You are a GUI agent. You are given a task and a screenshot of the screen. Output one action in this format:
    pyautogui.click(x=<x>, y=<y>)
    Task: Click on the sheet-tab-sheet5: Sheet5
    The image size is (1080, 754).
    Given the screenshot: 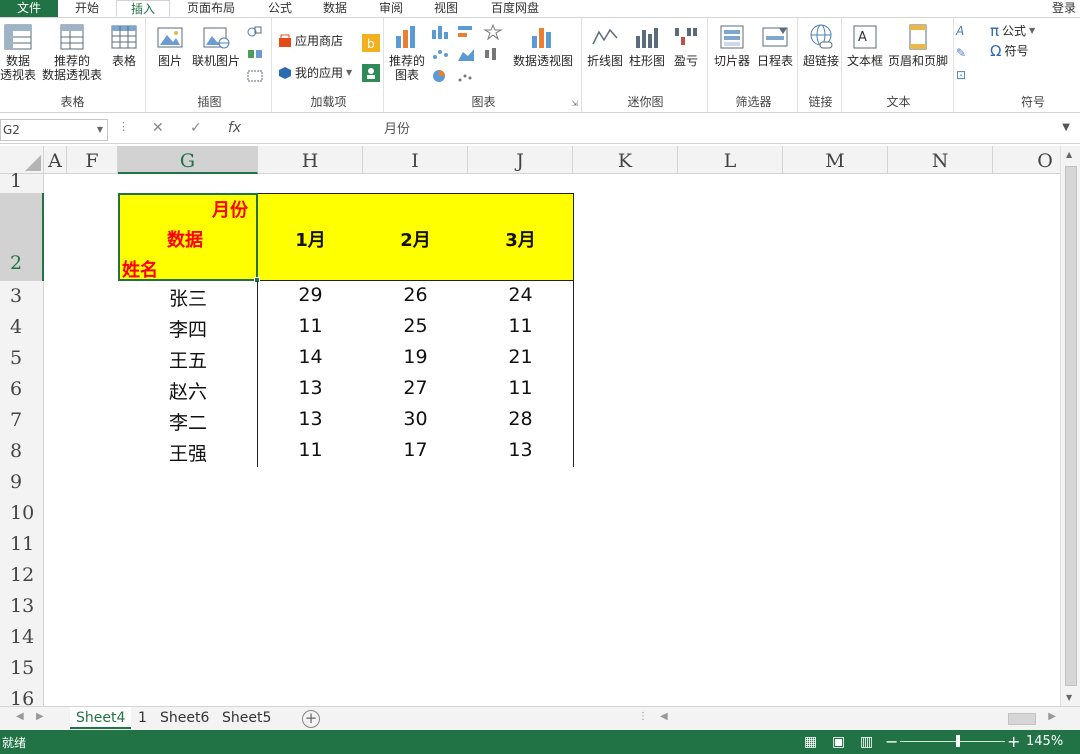 What is the action you would take?
    pyautogui.click(x=246, y=718)
    